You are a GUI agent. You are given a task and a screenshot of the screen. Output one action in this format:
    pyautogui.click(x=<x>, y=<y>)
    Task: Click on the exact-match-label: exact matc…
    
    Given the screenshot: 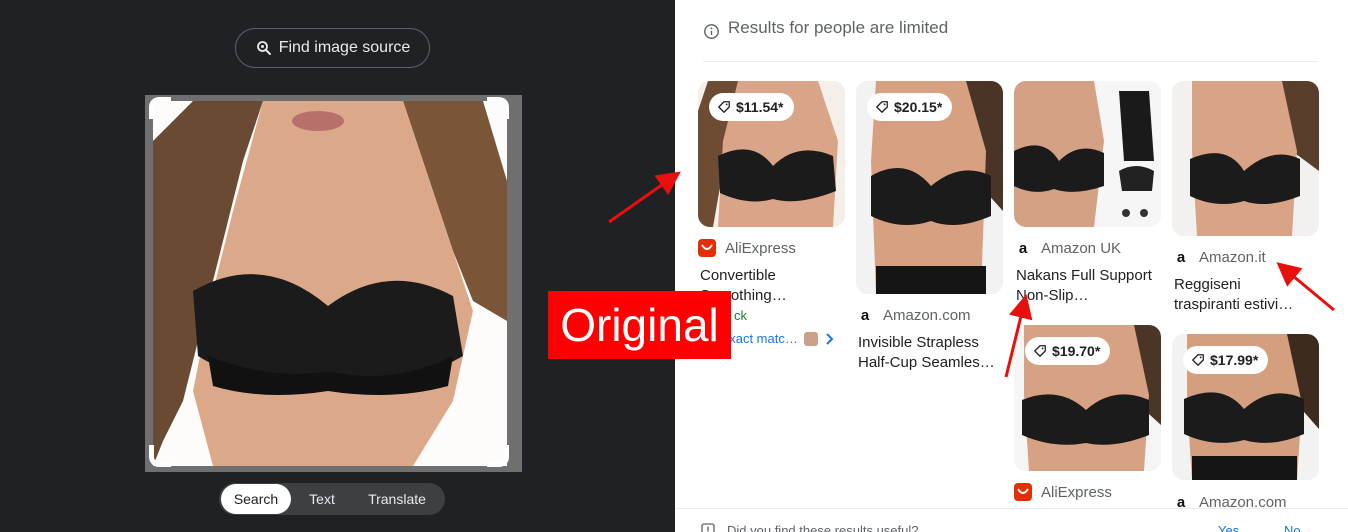 What is the action you would take?
    pyautogui.click(x=760, y=338)
    